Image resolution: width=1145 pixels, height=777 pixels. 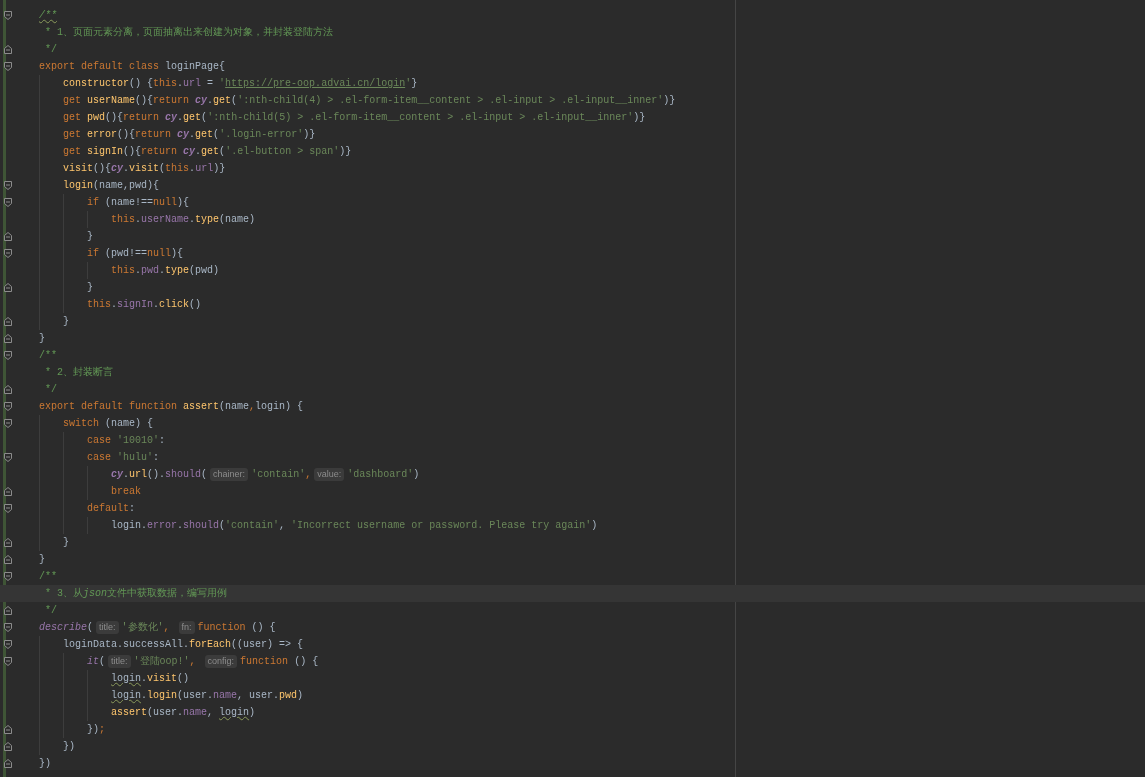 I want to click on code-text: this.pwd.type(pwd), so click(x=165, y=271).